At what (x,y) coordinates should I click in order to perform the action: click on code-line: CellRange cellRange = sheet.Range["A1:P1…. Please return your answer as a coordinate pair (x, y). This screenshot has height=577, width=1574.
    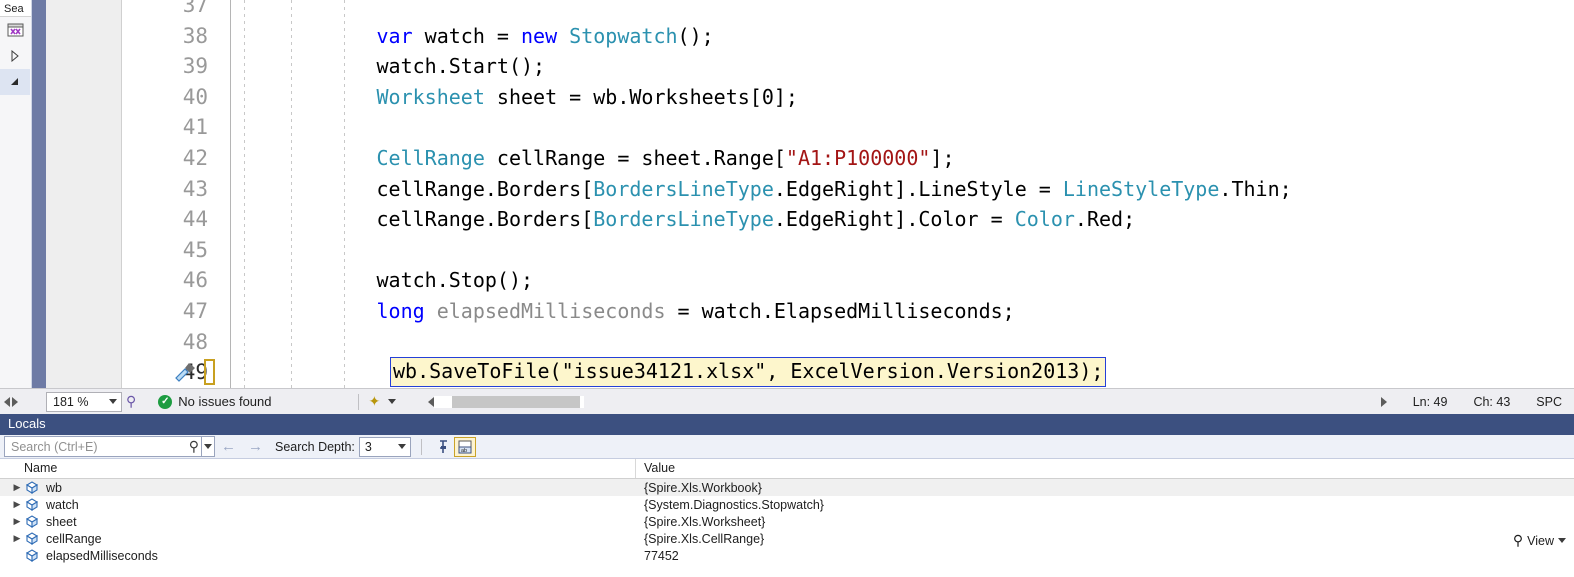
    Looking at the image, I should click on (903, 158).